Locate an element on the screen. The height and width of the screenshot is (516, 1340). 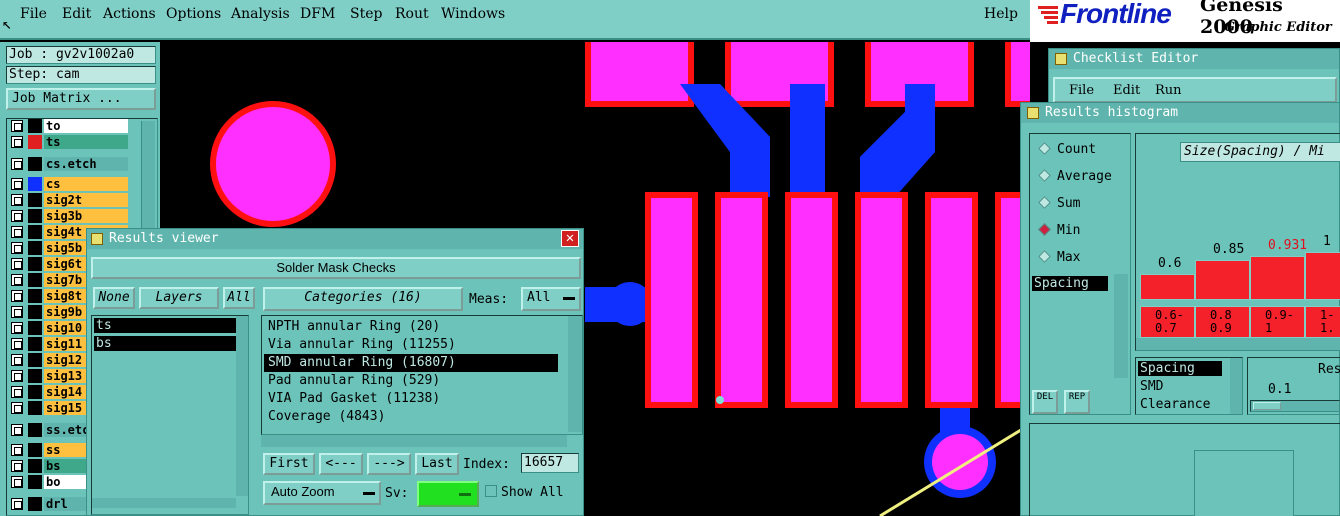
menu-actions: Actions is located at coordinates (129, 14).